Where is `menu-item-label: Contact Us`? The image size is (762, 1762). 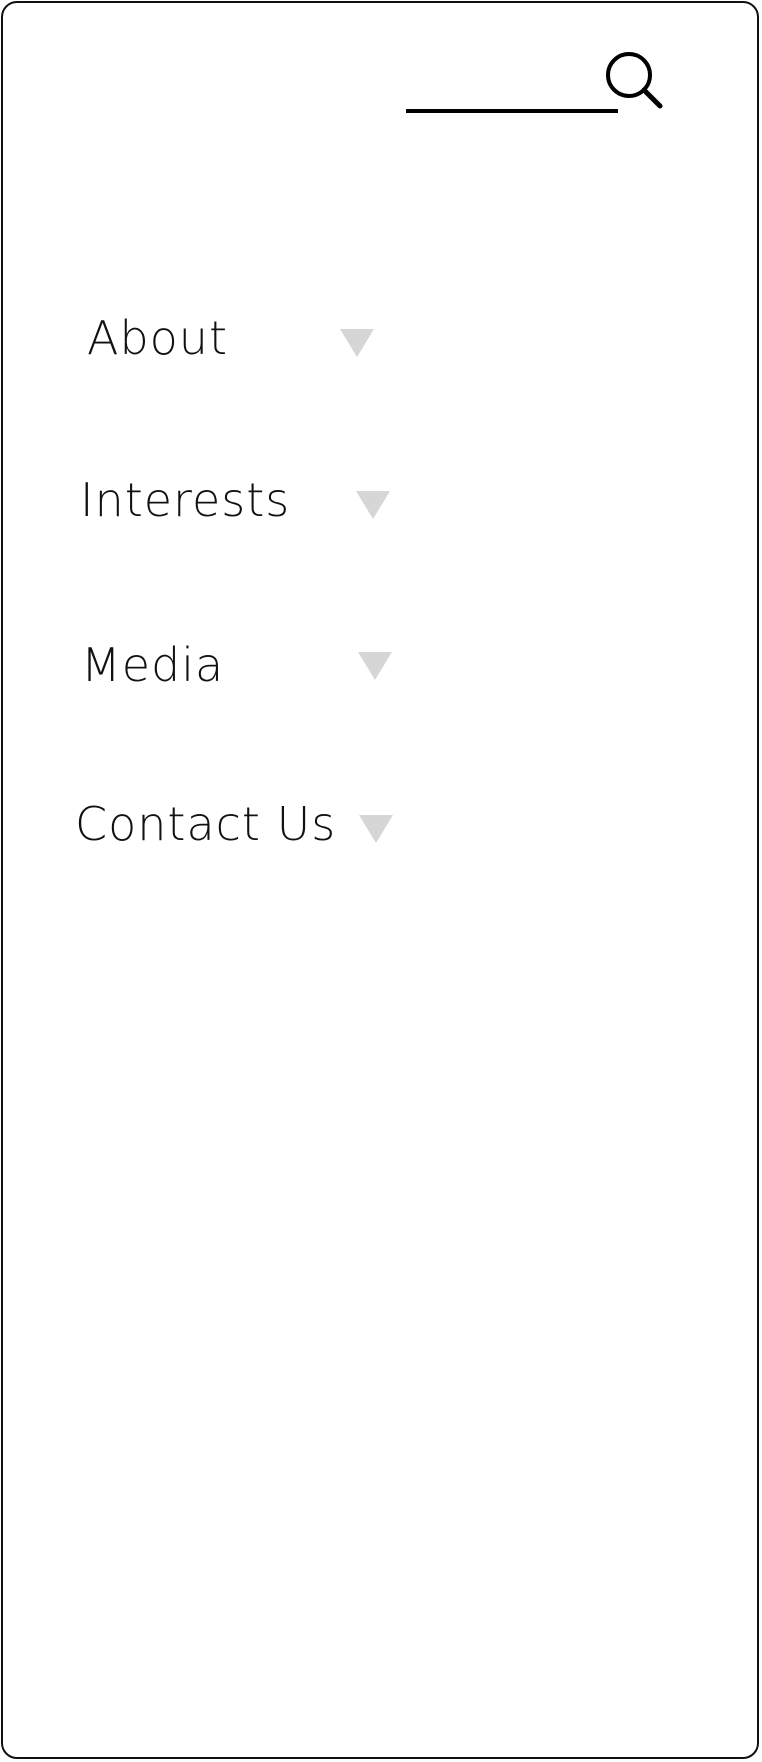 menu-item-label: Contact Us is located at coordinates (206, 824).